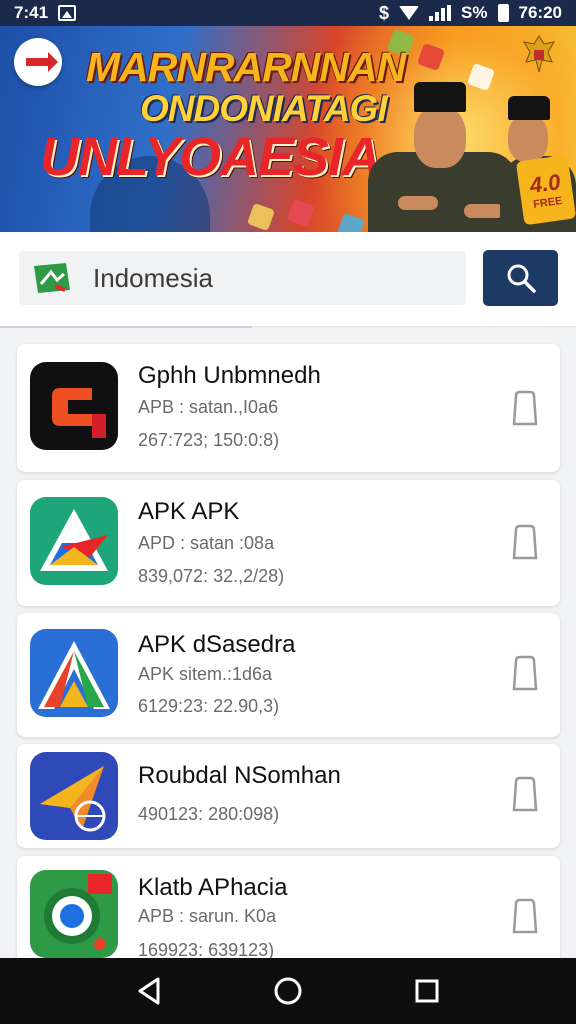 The width and height of the screenshot is (576, 1024). I want to click on app-name: APK APK, so click(189, 511).